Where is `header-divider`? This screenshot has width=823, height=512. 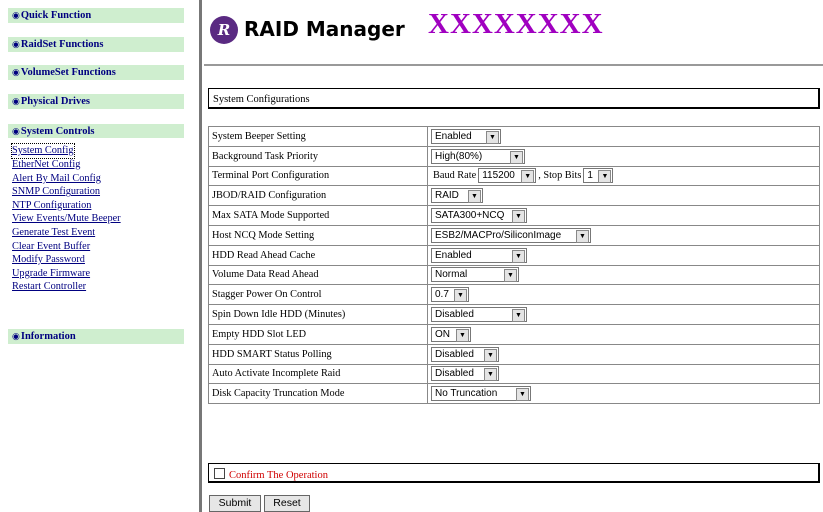 header-divider is located at coordinates (513, 65).